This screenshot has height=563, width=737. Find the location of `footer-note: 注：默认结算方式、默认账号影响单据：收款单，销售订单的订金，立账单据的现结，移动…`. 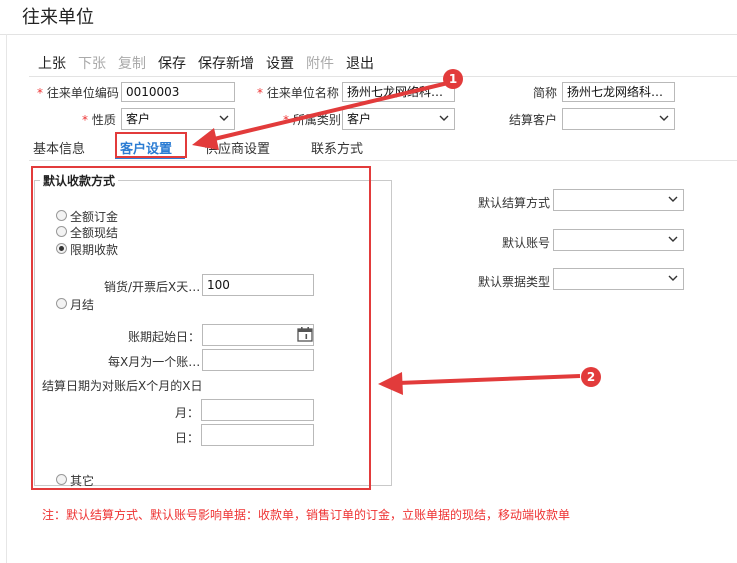

footer-note: 注：默认结算方式、默认账号影响单据：收款单，销售订单的订金，立账单据的现结，移动… is located at coordinates (306, 515).